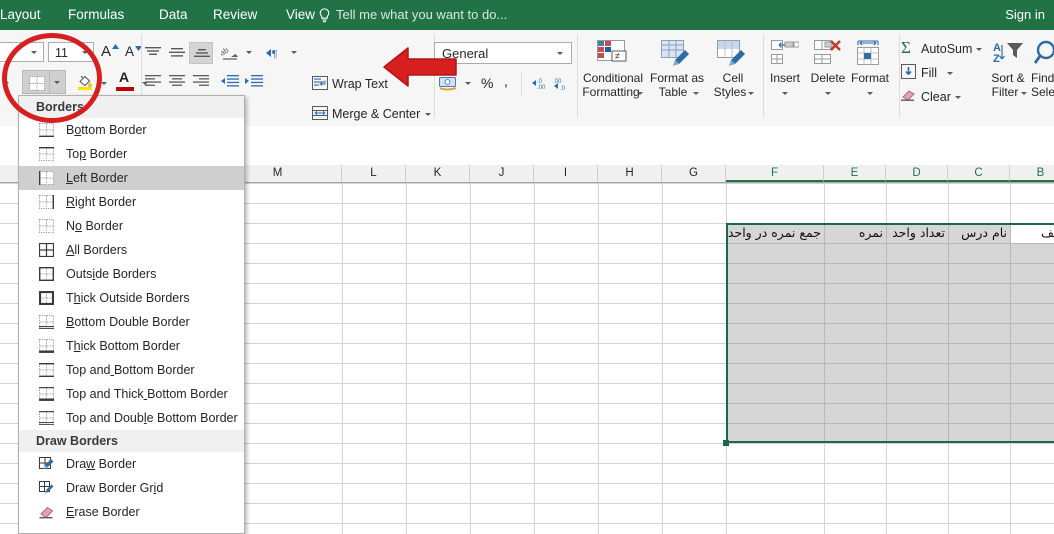 The width and height of the screenshot is (1054, 534). Describe the element at coordinates (733, 78) in the screenshot. I see `cell-styles-button: Cell Styles` at that location.